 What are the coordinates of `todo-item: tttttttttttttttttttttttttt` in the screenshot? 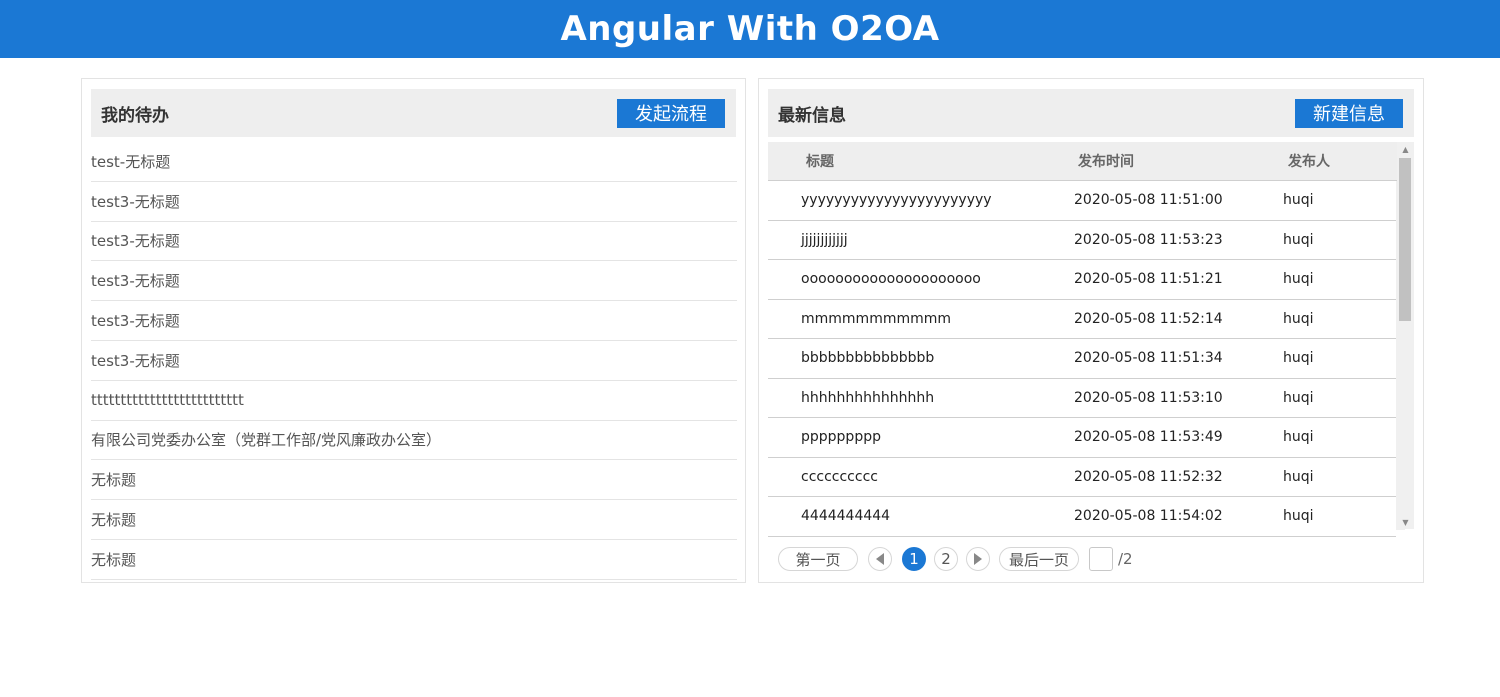 It's located at (414, 401).